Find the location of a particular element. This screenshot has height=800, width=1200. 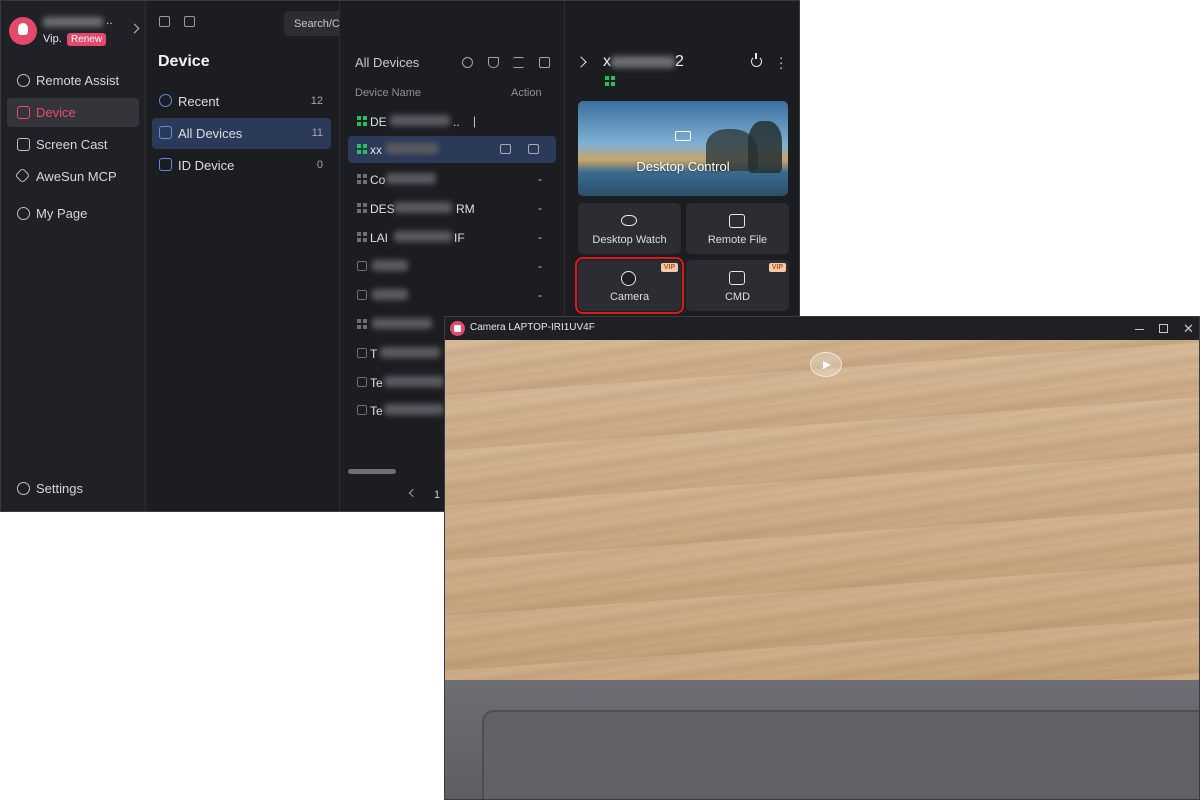

remote-file-button: Remote File is located at coordinates (737, 228).